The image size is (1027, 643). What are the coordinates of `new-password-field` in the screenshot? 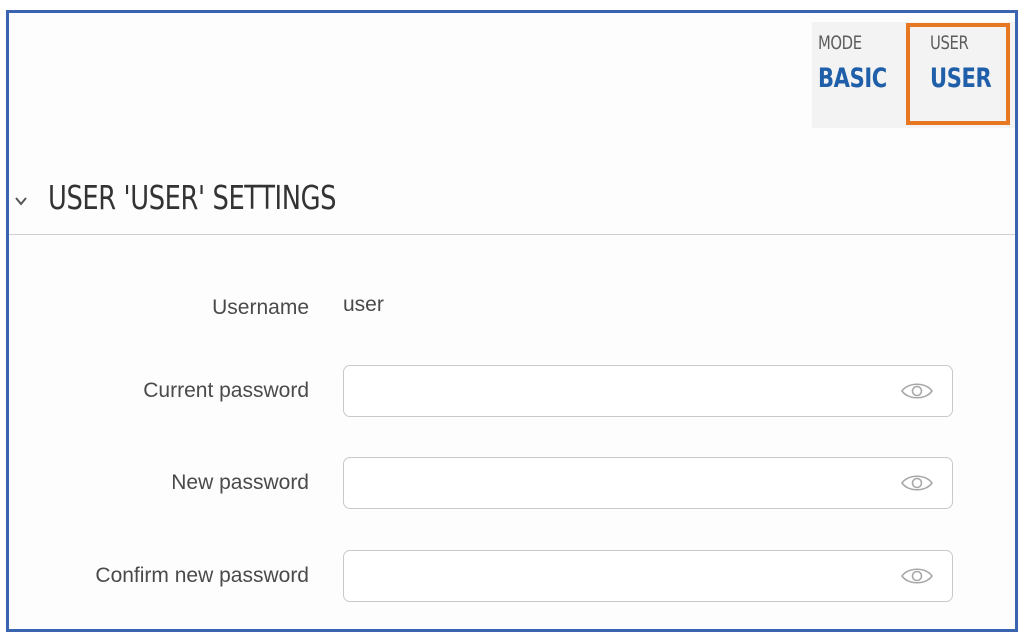 It's located at (648, 483).